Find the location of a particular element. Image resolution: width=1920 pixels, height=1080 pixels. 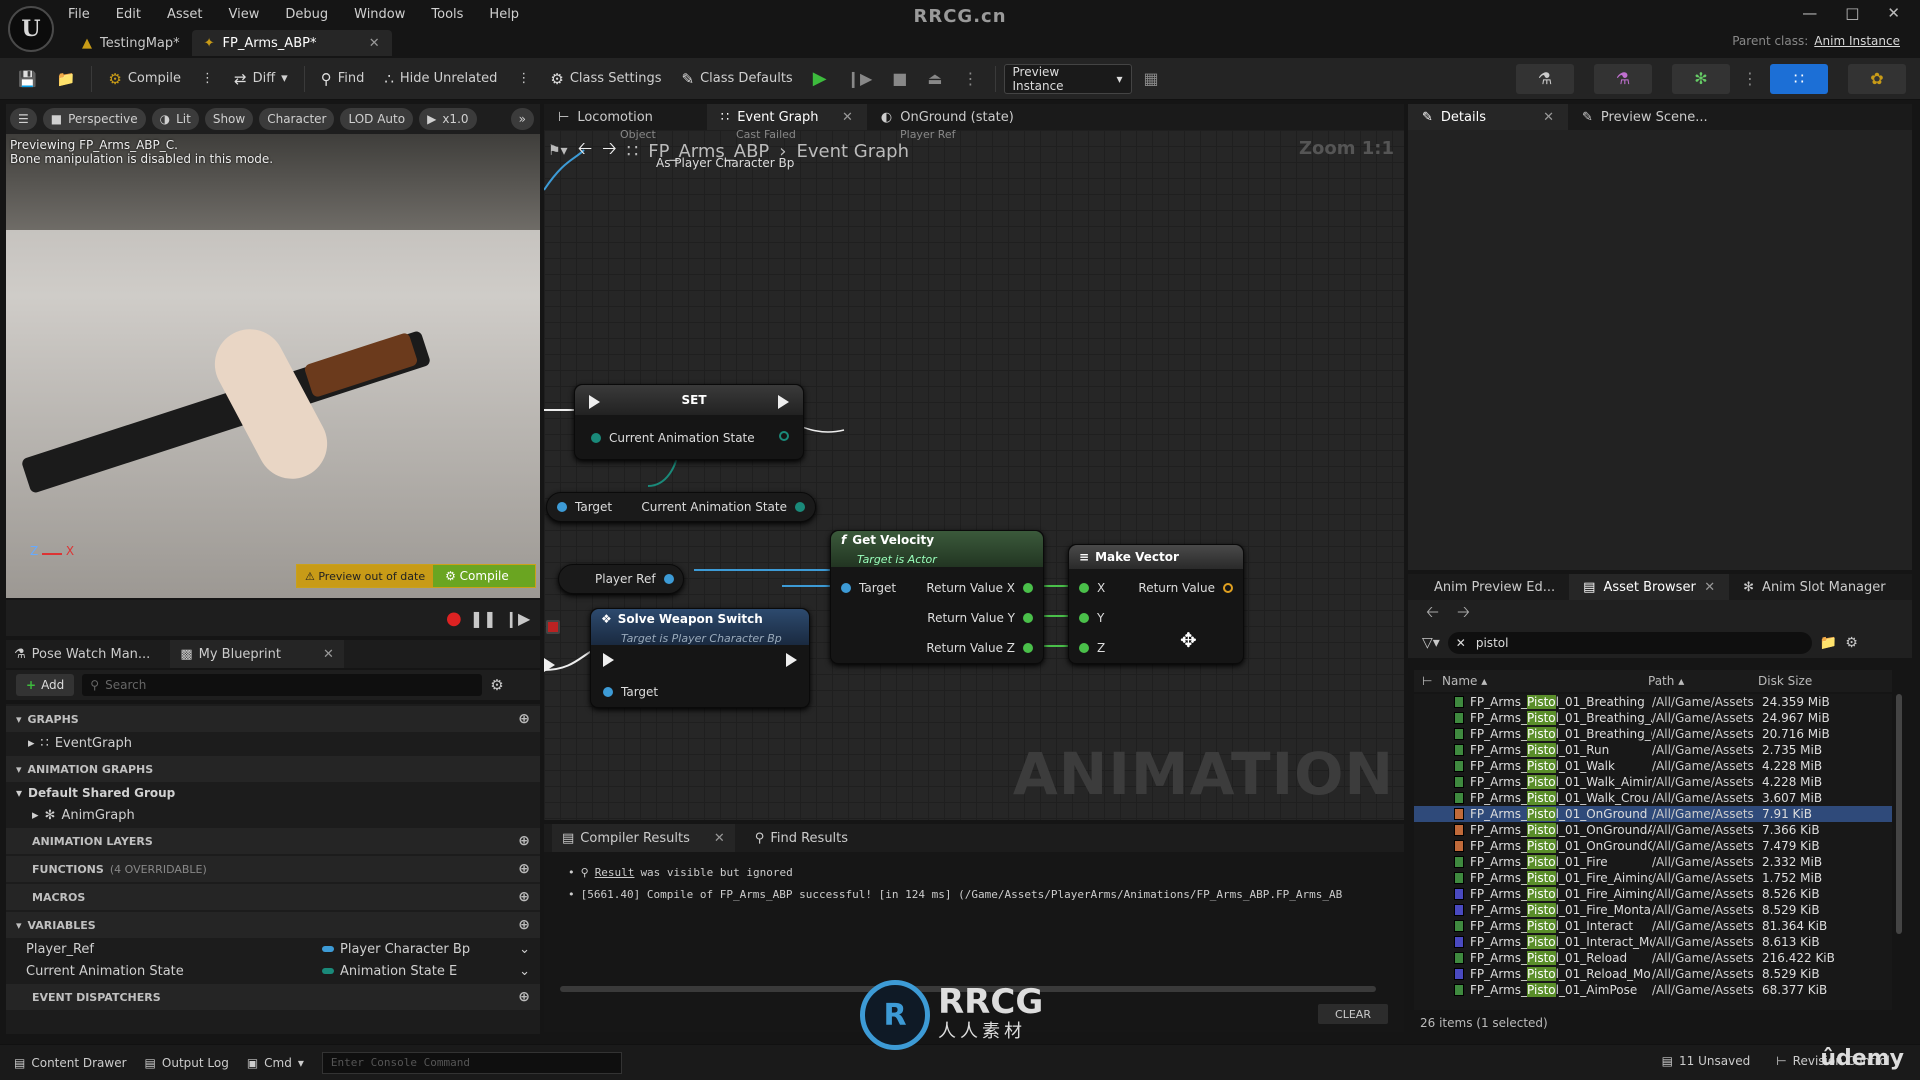

blueprint-search-input: ⚲ Search is located at coordinates (282, 685).